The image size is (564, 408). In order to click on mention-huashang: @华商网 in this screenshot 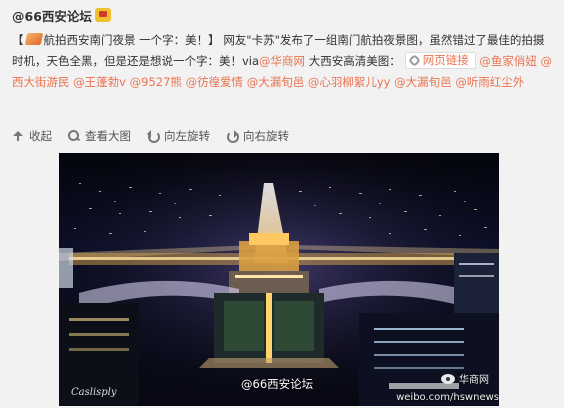, I will do `click(282, 61)`.